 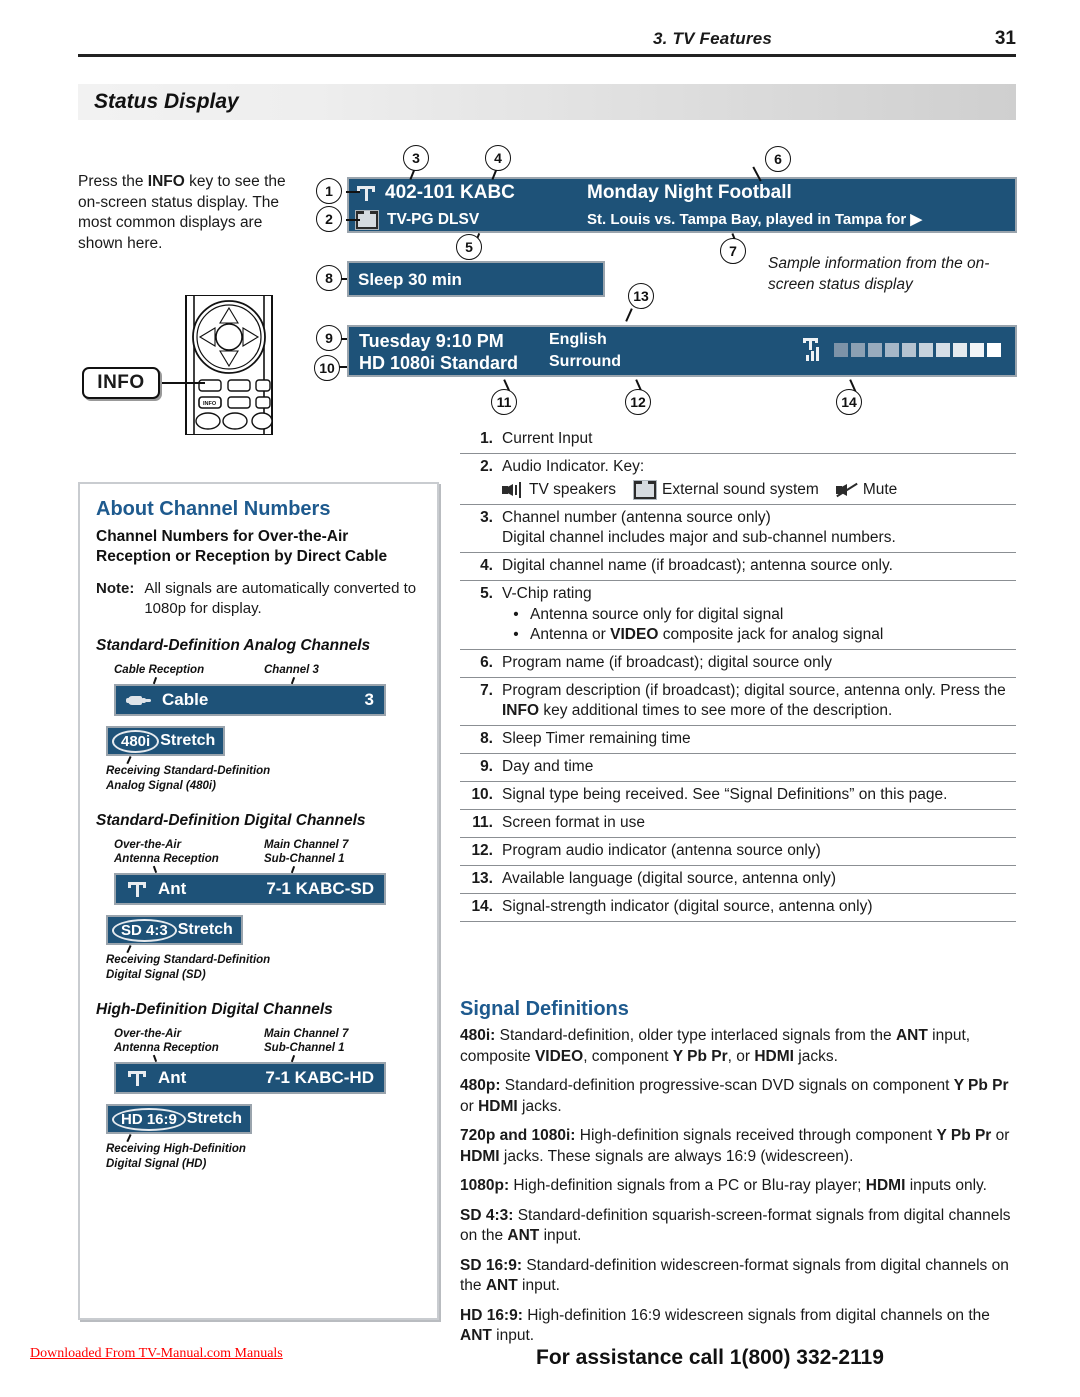 What do you see at coordinates (213, 509) in the screenshot?
I see `acn-title: About Channel Numbers` at bounding box center [213, 509].